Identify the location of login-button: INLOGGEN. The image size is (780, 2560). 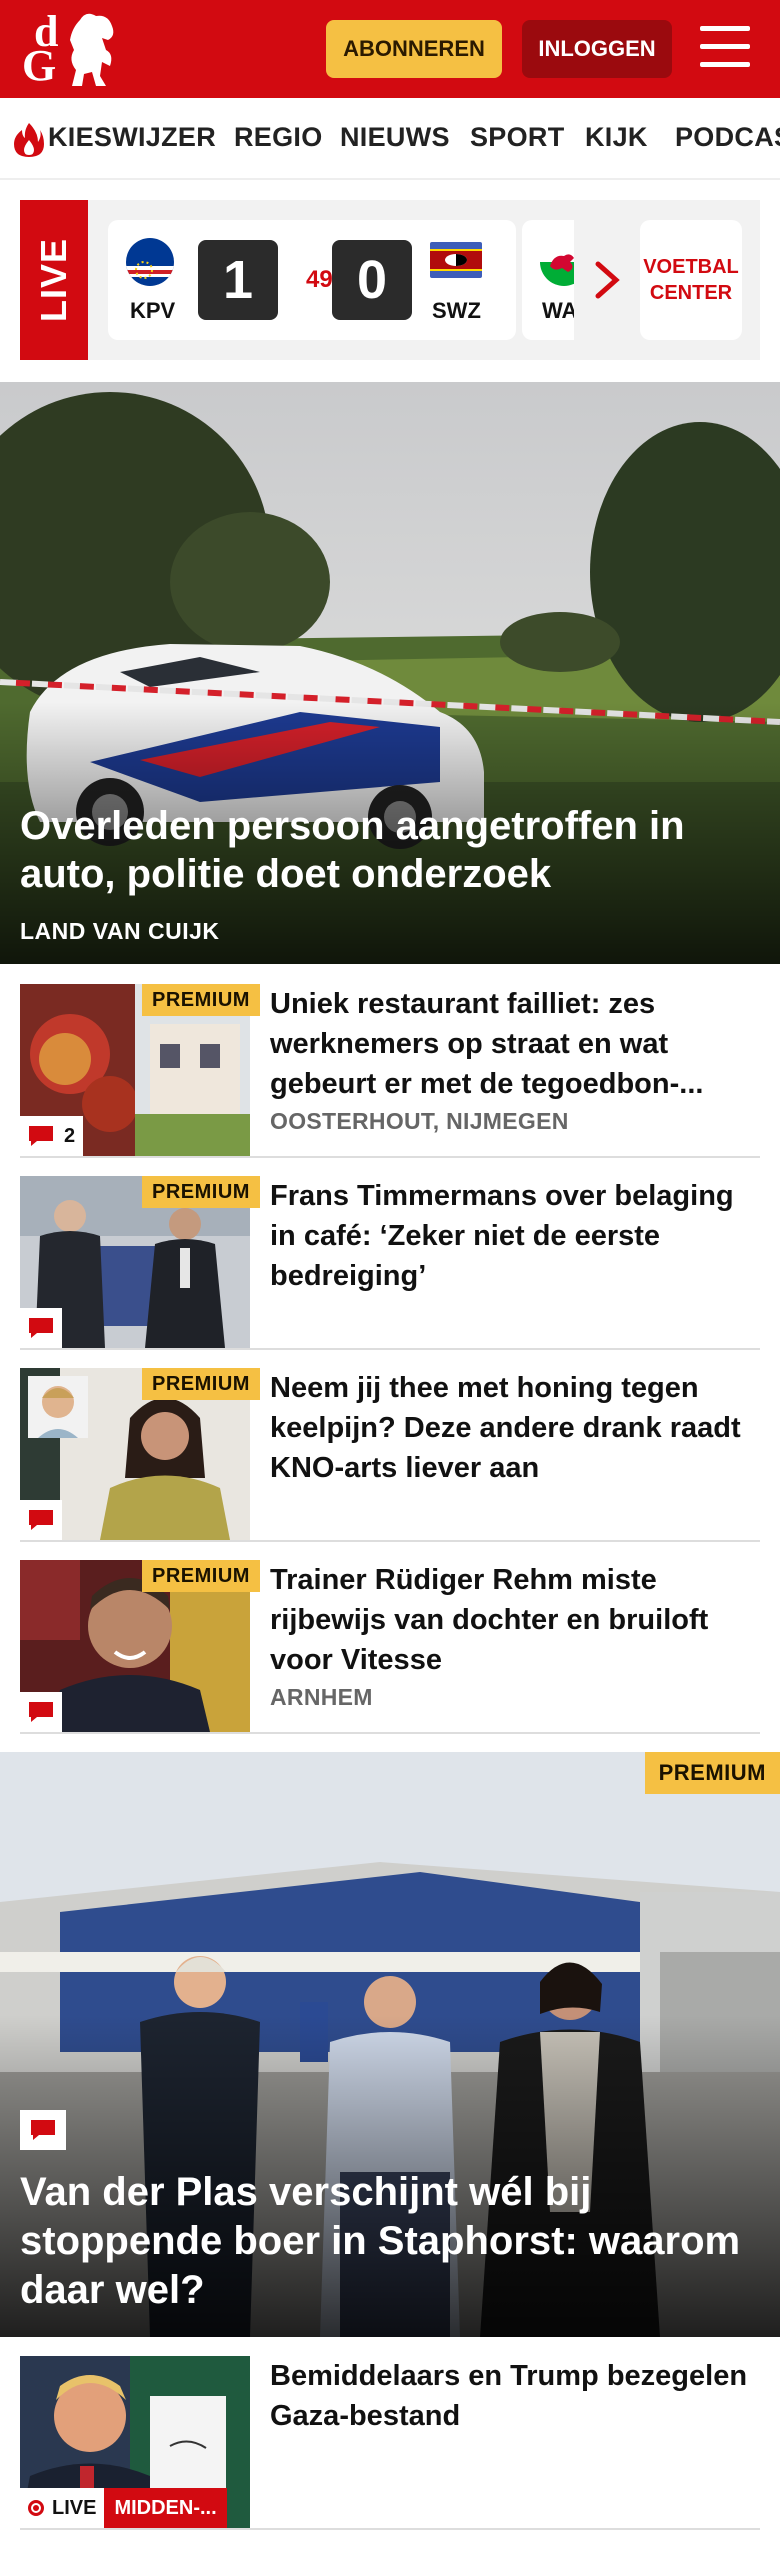
(597, 49).